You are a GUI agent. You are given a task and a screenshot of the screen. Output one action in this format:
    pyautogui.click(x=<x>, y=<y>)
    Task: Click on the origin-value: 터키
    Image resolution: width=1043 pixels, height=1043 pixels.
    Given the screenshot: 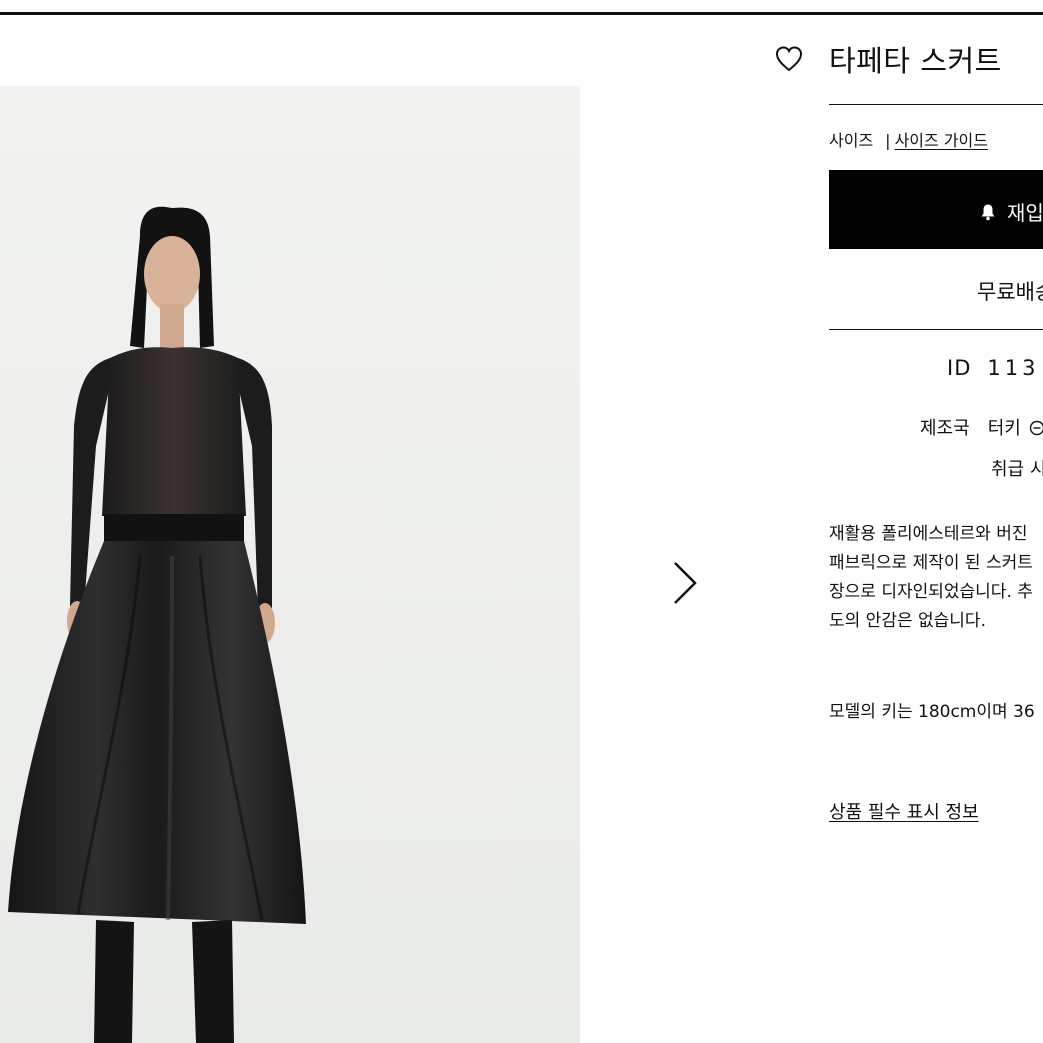 What is the action you would take?
    pyautogui.click(x=1004, y=428)
    